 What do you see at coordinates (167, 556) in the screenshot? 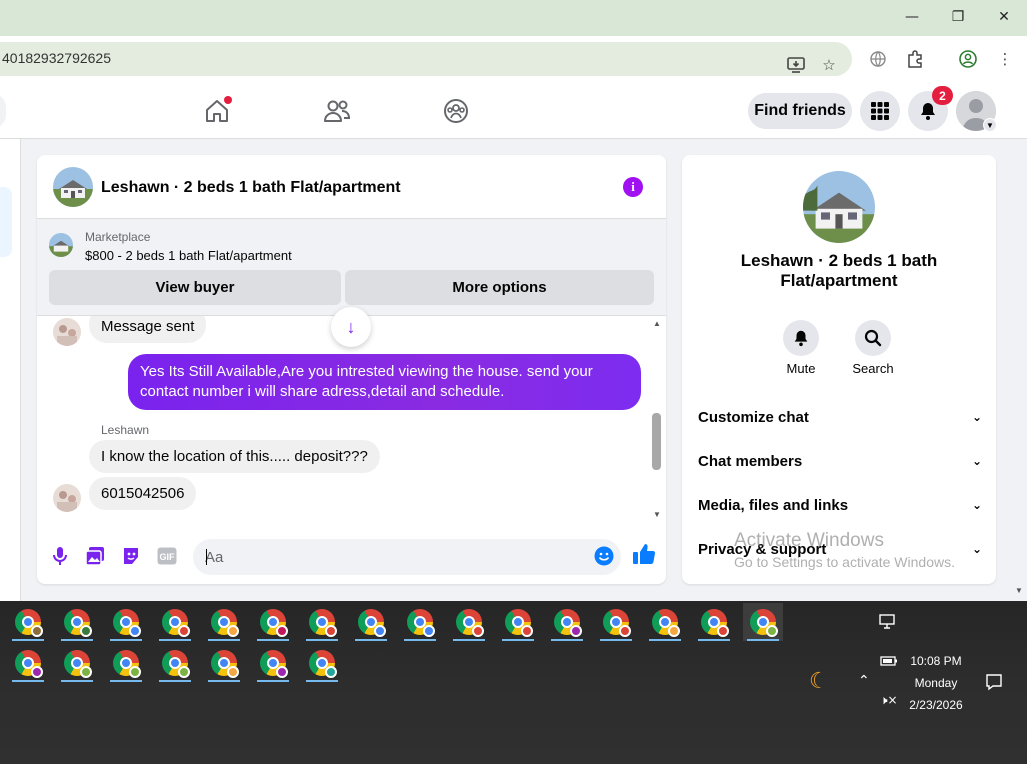
I see `gif-icon: GIF` at bounding box center [167, 556].